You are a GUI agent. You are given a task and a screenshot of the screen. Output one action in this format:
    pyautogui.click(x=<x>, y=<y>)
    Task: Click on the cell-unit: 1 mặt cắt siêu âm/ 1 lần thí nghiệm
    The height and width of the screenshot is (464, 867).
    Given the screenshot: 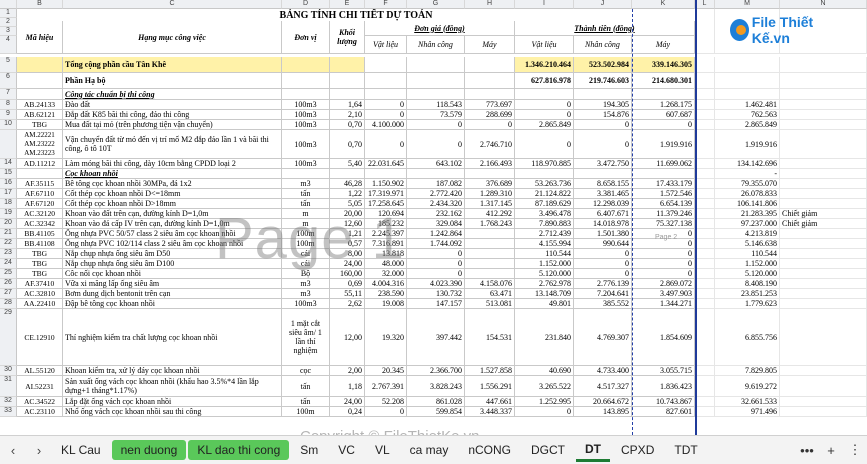 What is the action you would take?
    pyautogui.click(x=306, y=337)
    